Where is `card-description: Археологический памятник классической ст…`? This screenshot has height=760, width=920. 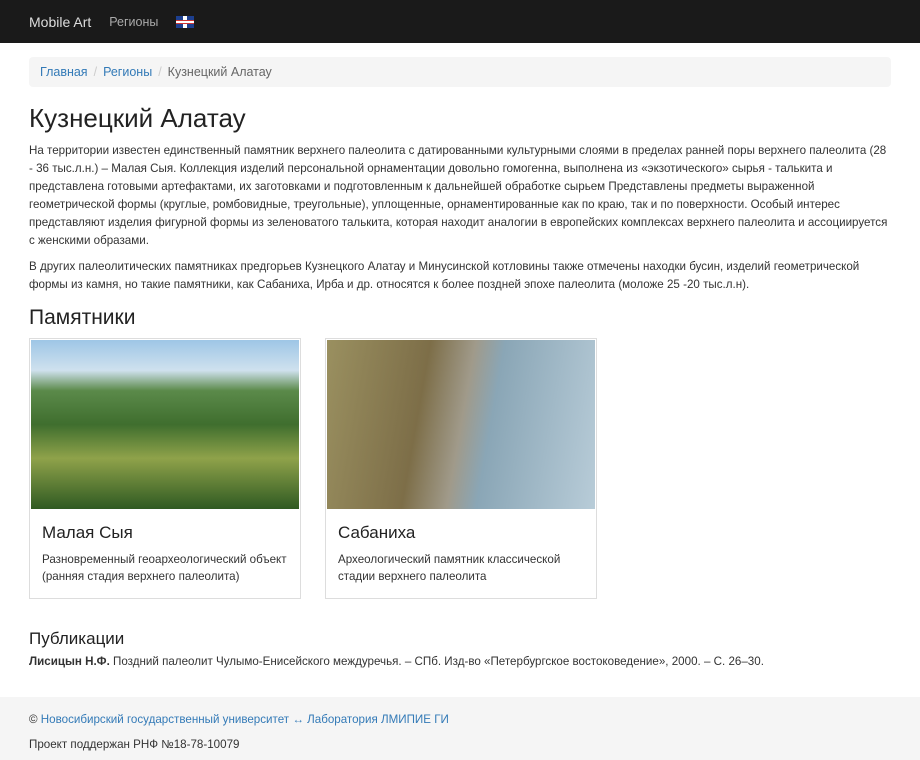
card-description: Археологический памятник классической ст… is located at coordinates (449, 568).